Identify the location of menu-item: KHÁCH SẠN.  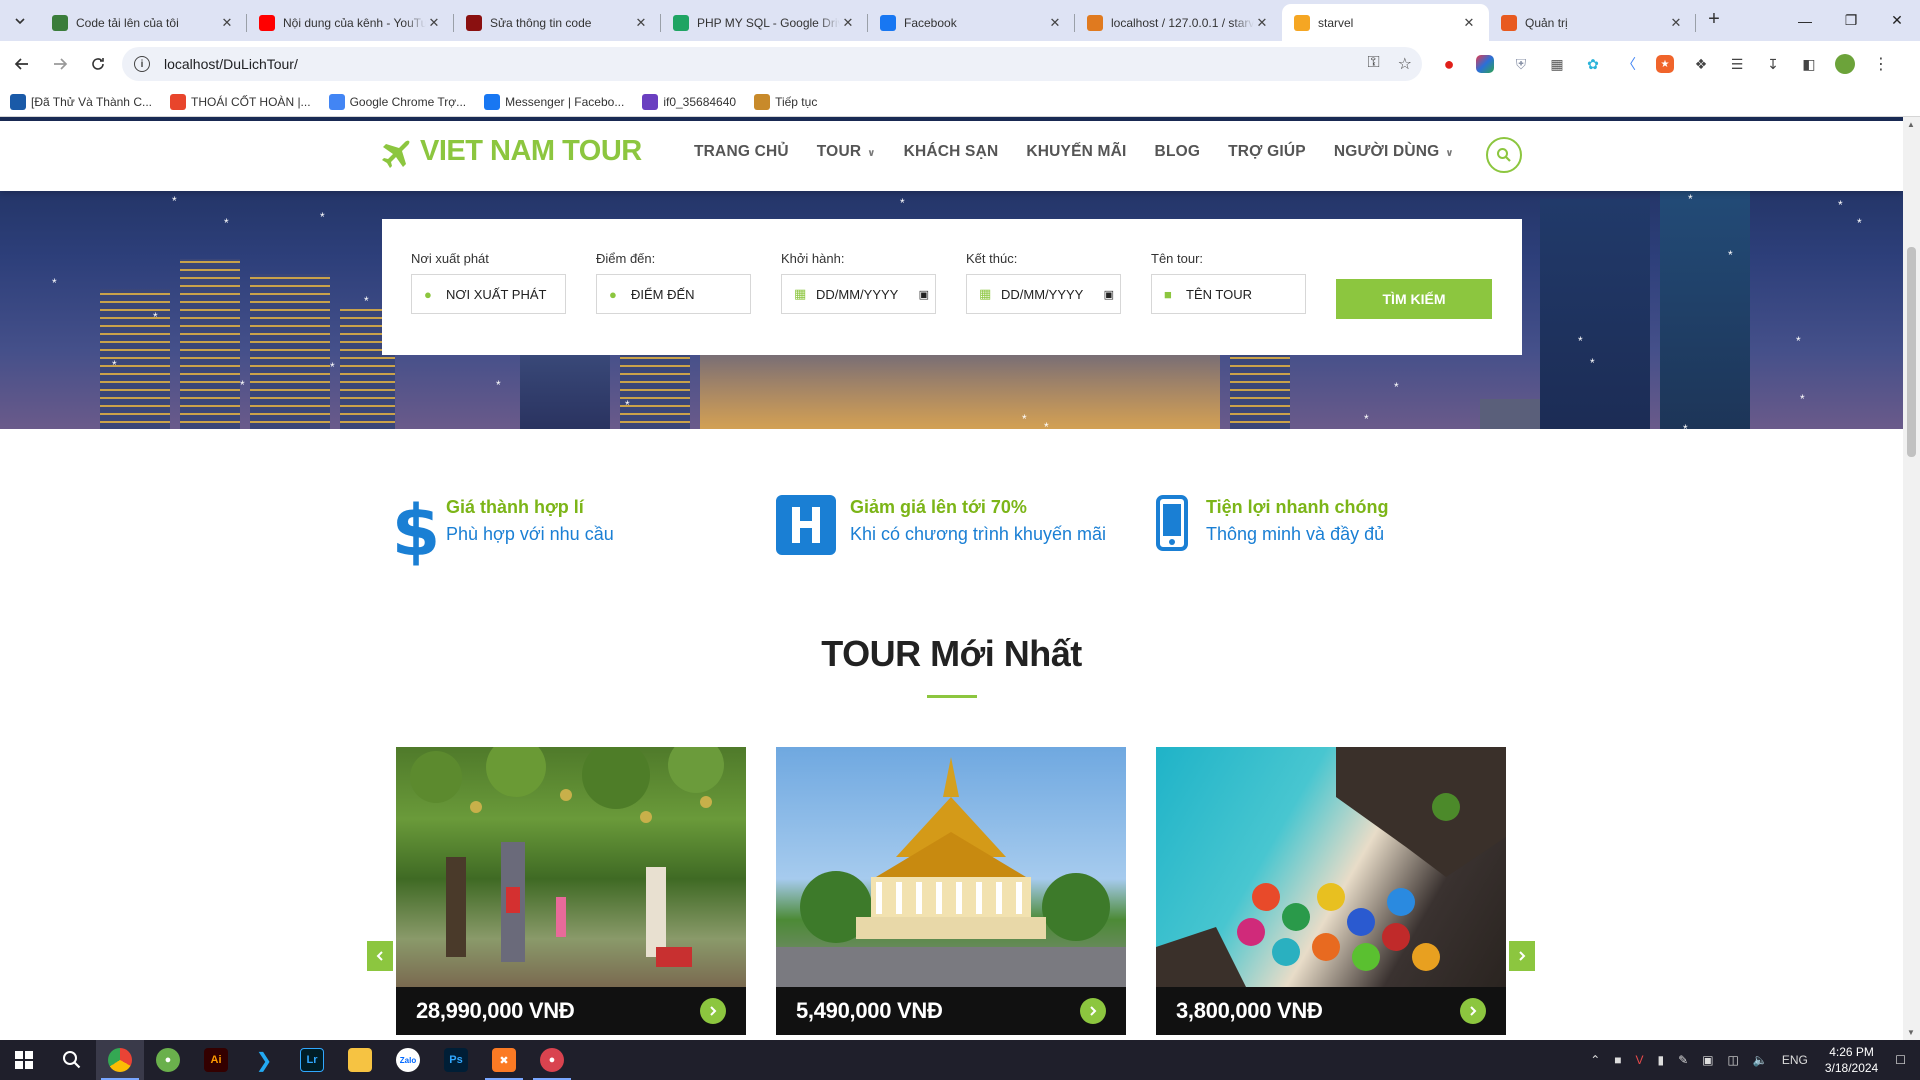
(951, 152).